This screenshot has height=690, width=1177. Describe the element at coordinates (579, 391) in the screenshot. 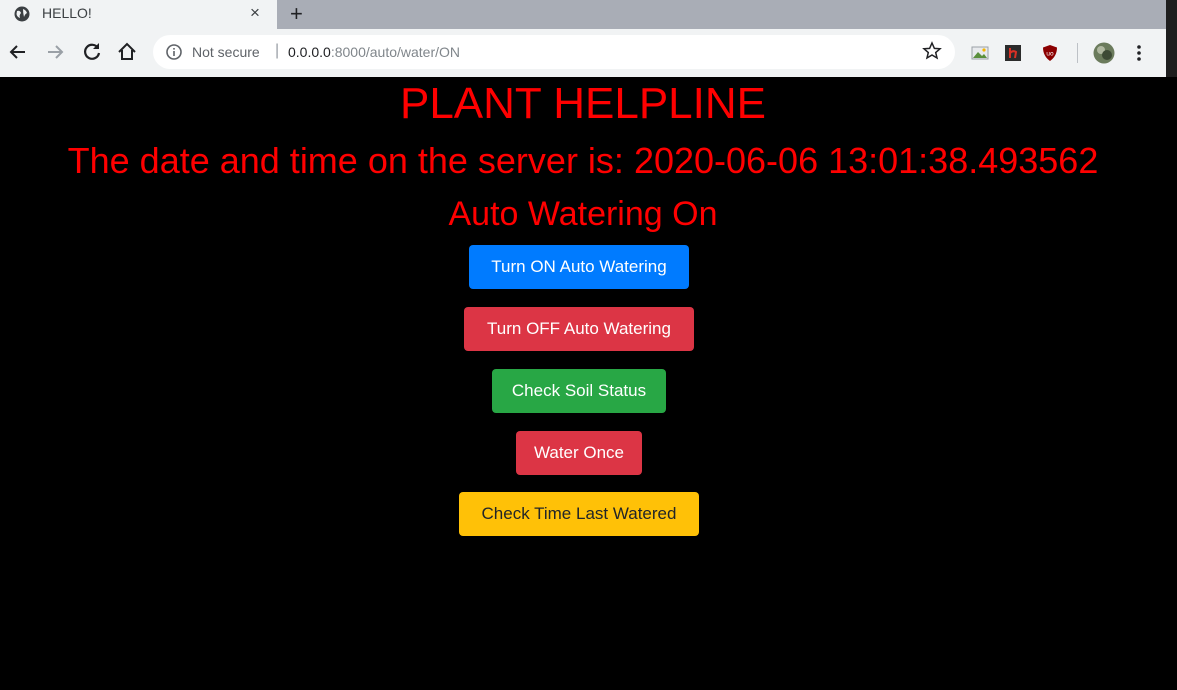

I see `check-soil-status-button: Check Soil Status` at that location.